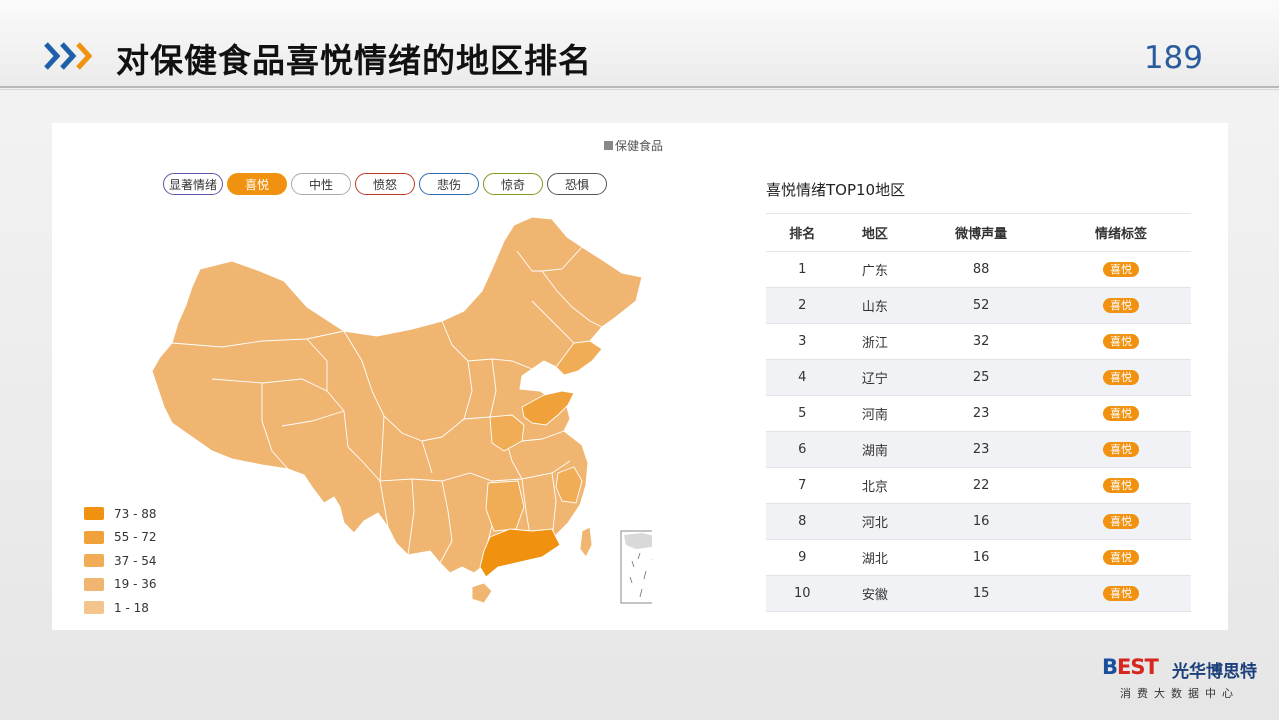 Image resolution: width=1279 pixels, height=720 pixels. Describe the element at coordinates (639, 44) in the screenshot. I see `page-header: 对保健食品喜悦情绪的地区排名 189` at that location.